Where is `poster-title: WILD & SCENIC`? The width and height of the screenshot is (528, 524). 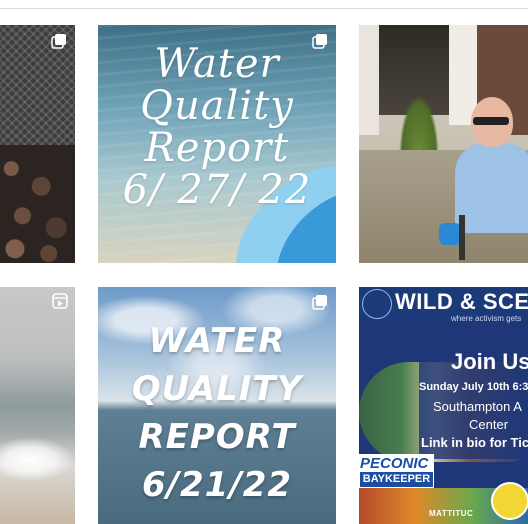 poster-title: WILD & SCENIC is located at coordinates (461, 301).